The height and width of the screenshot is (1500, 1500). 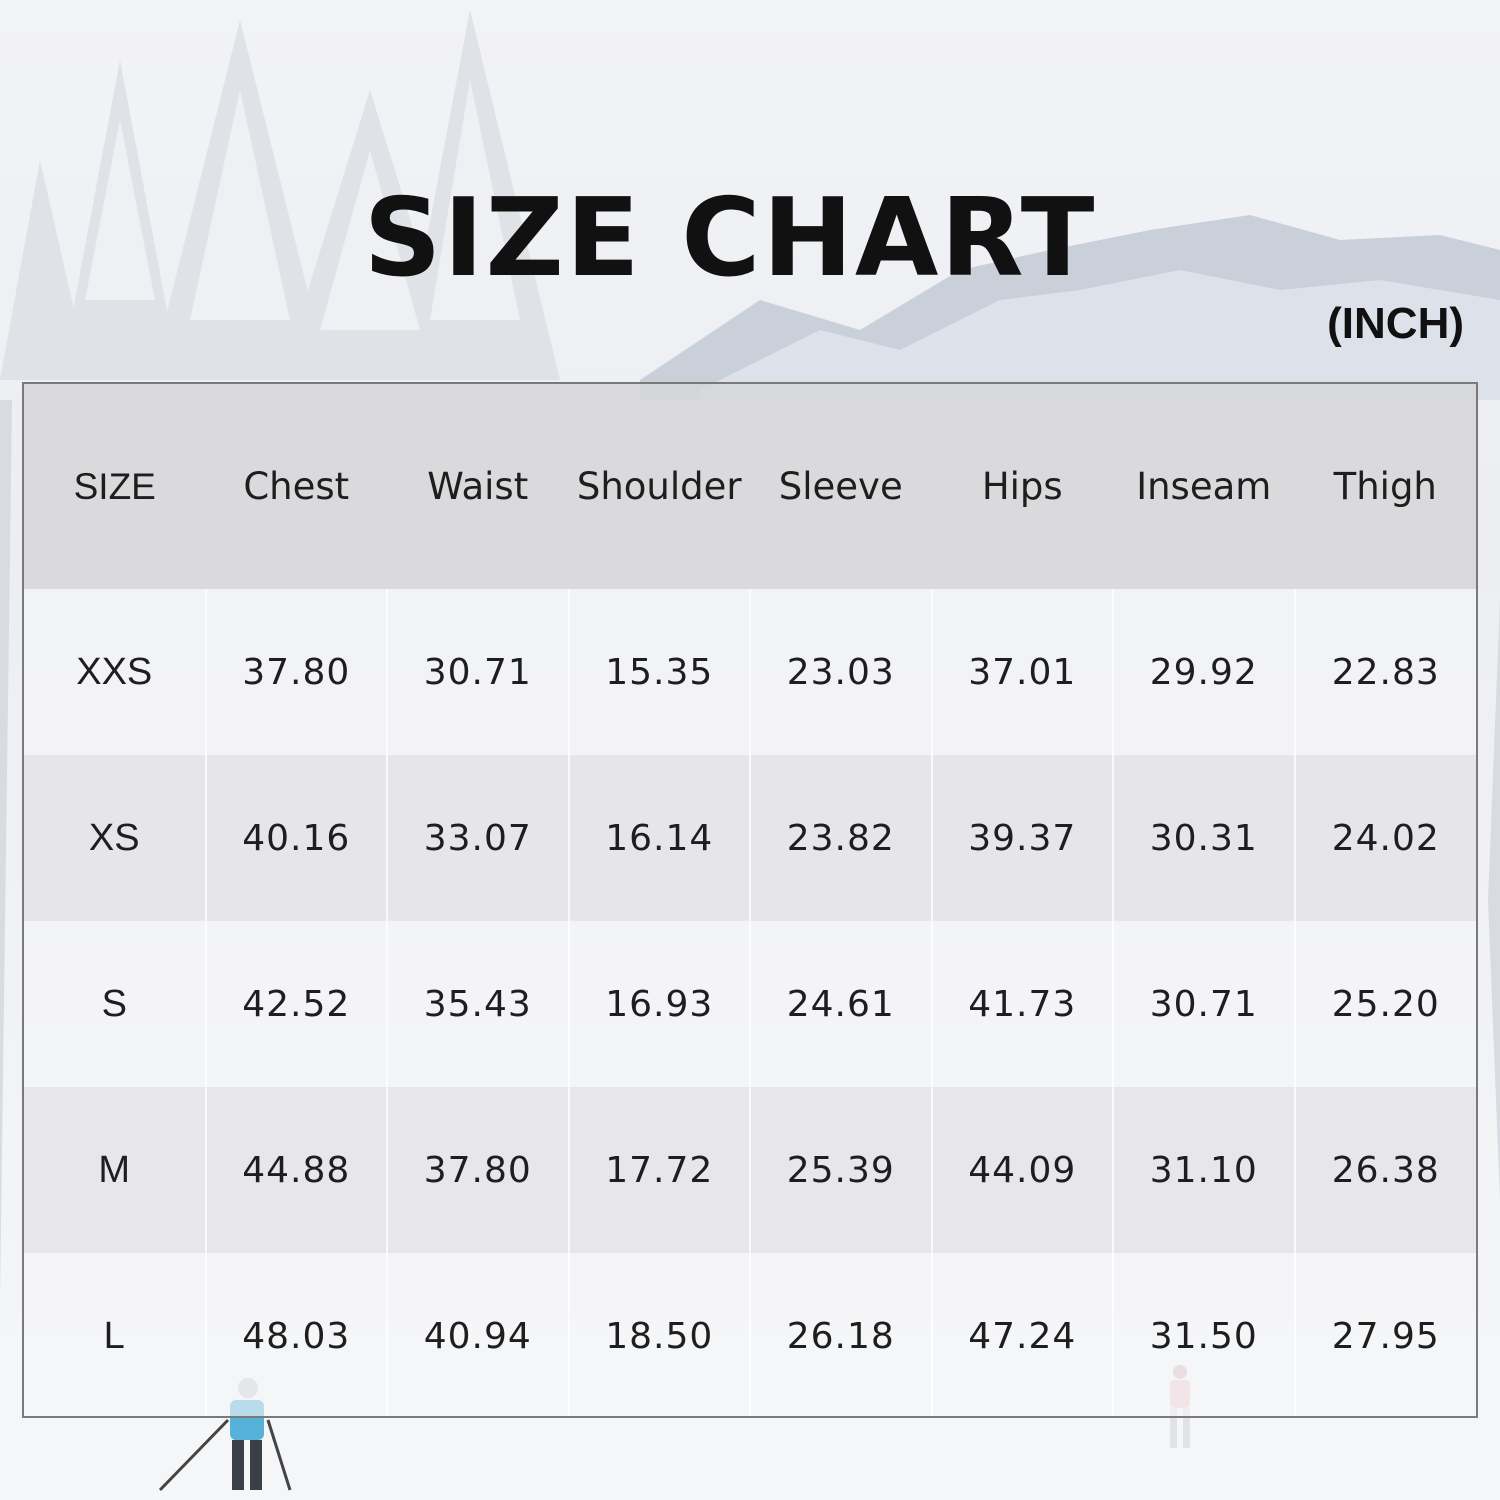 What do you see at coordinates (115, 1170) in the screenshot?
I see `size-label-cell: M` at bounding box center [115, 1170].